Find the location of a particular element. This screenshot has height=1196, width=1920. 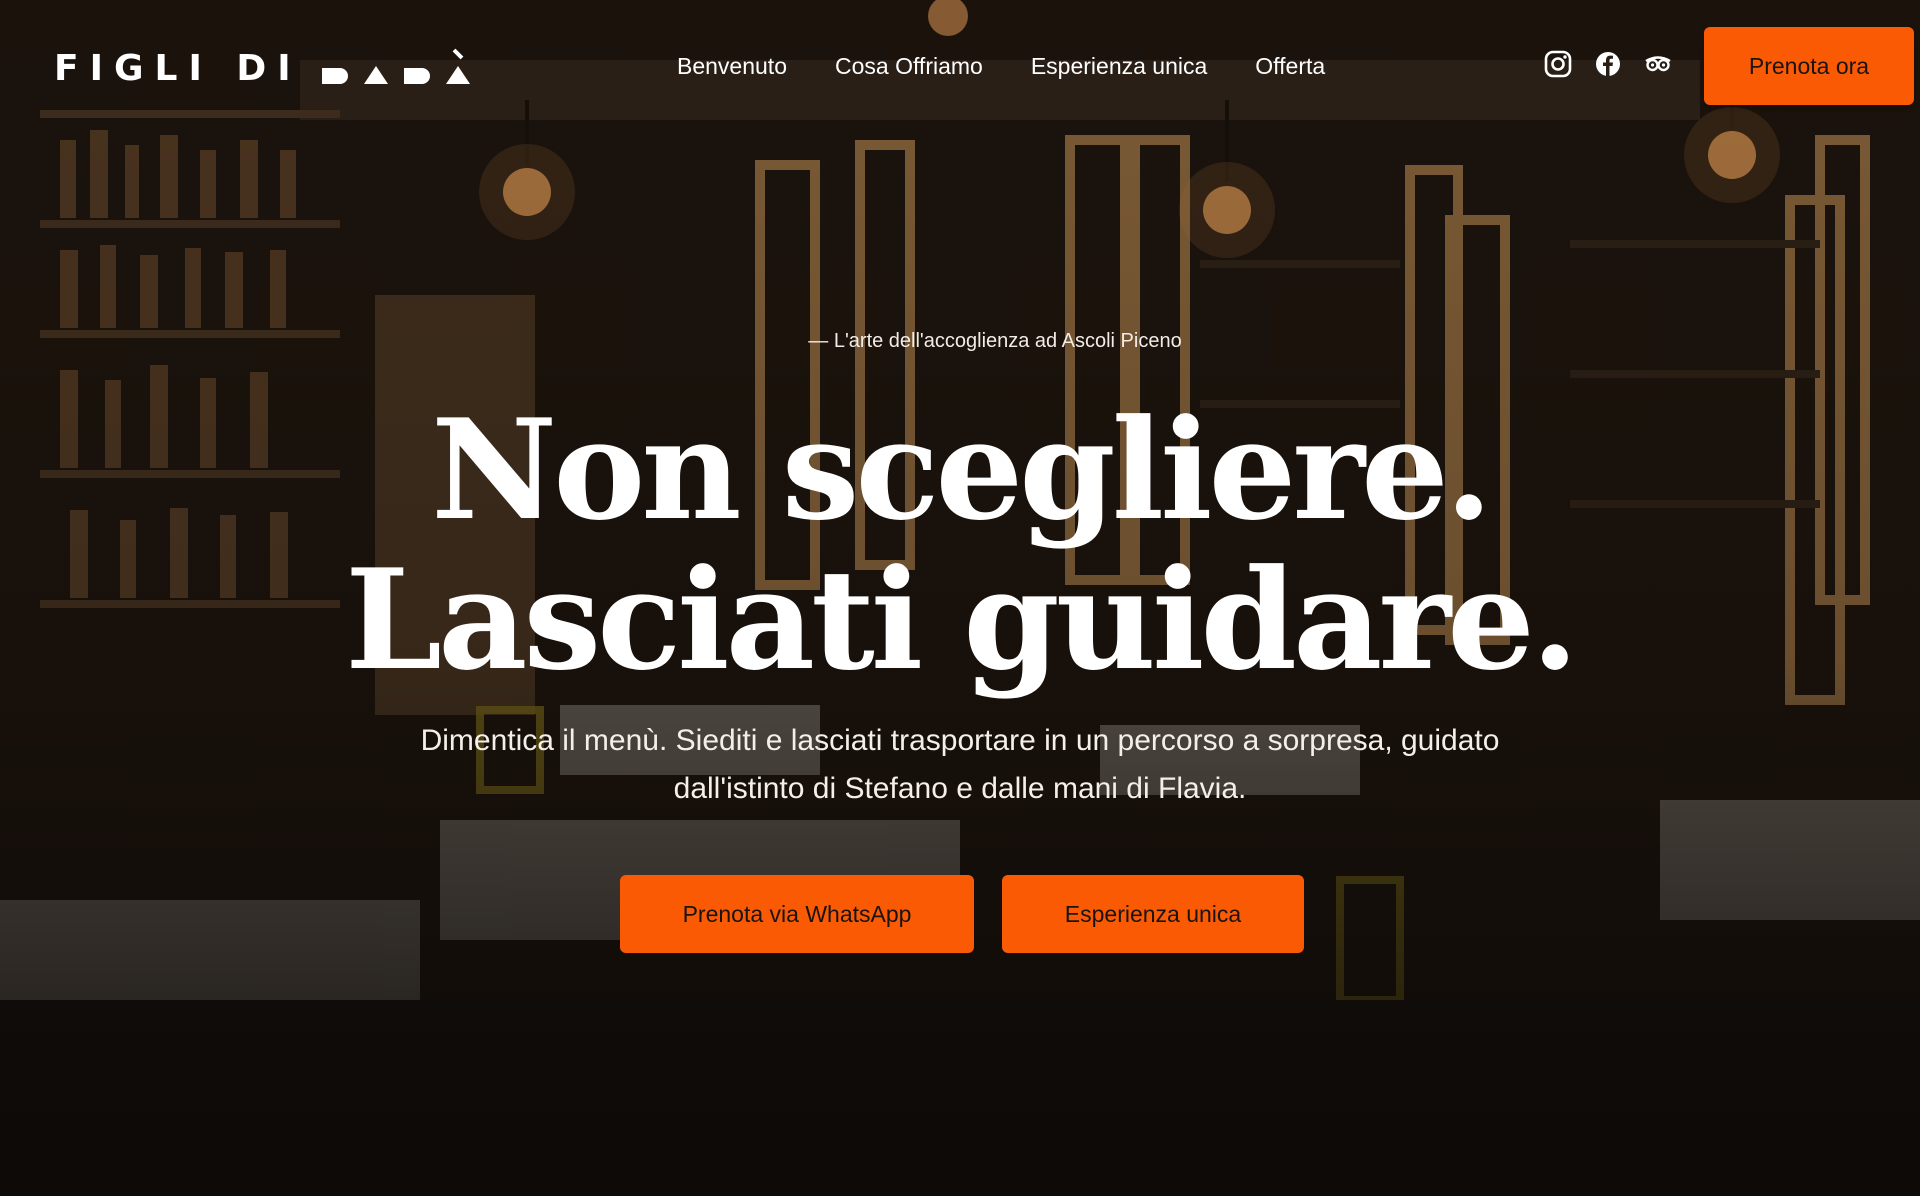

facebook-icon is located at coordinates (1608, 64).